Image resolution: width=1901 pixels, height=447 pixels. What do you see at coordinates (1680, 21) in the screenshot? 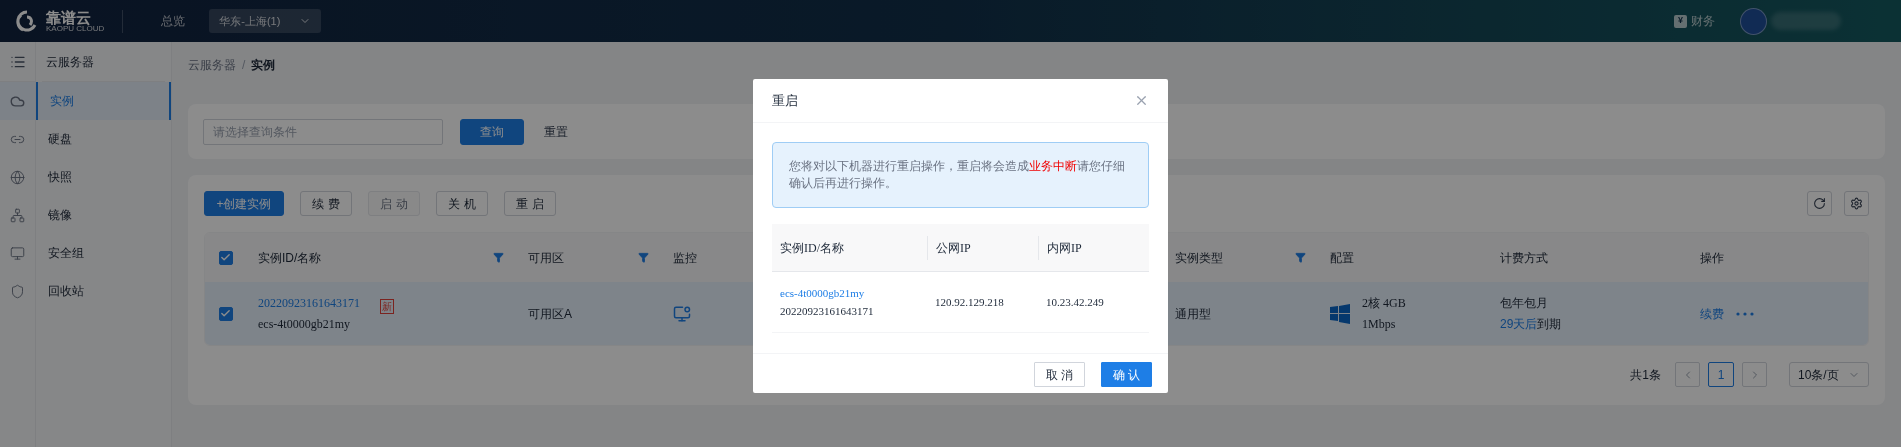
I see `yen-icon: ¥` at bounding box center [1680, 21].